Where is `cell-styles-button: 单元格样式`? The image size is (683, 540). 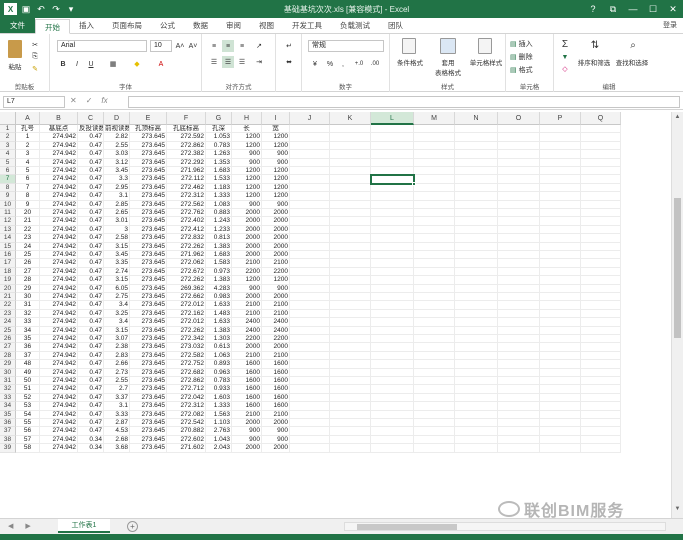
cell-styles-button: 单元格样式 is located at coordinates (486, 62).